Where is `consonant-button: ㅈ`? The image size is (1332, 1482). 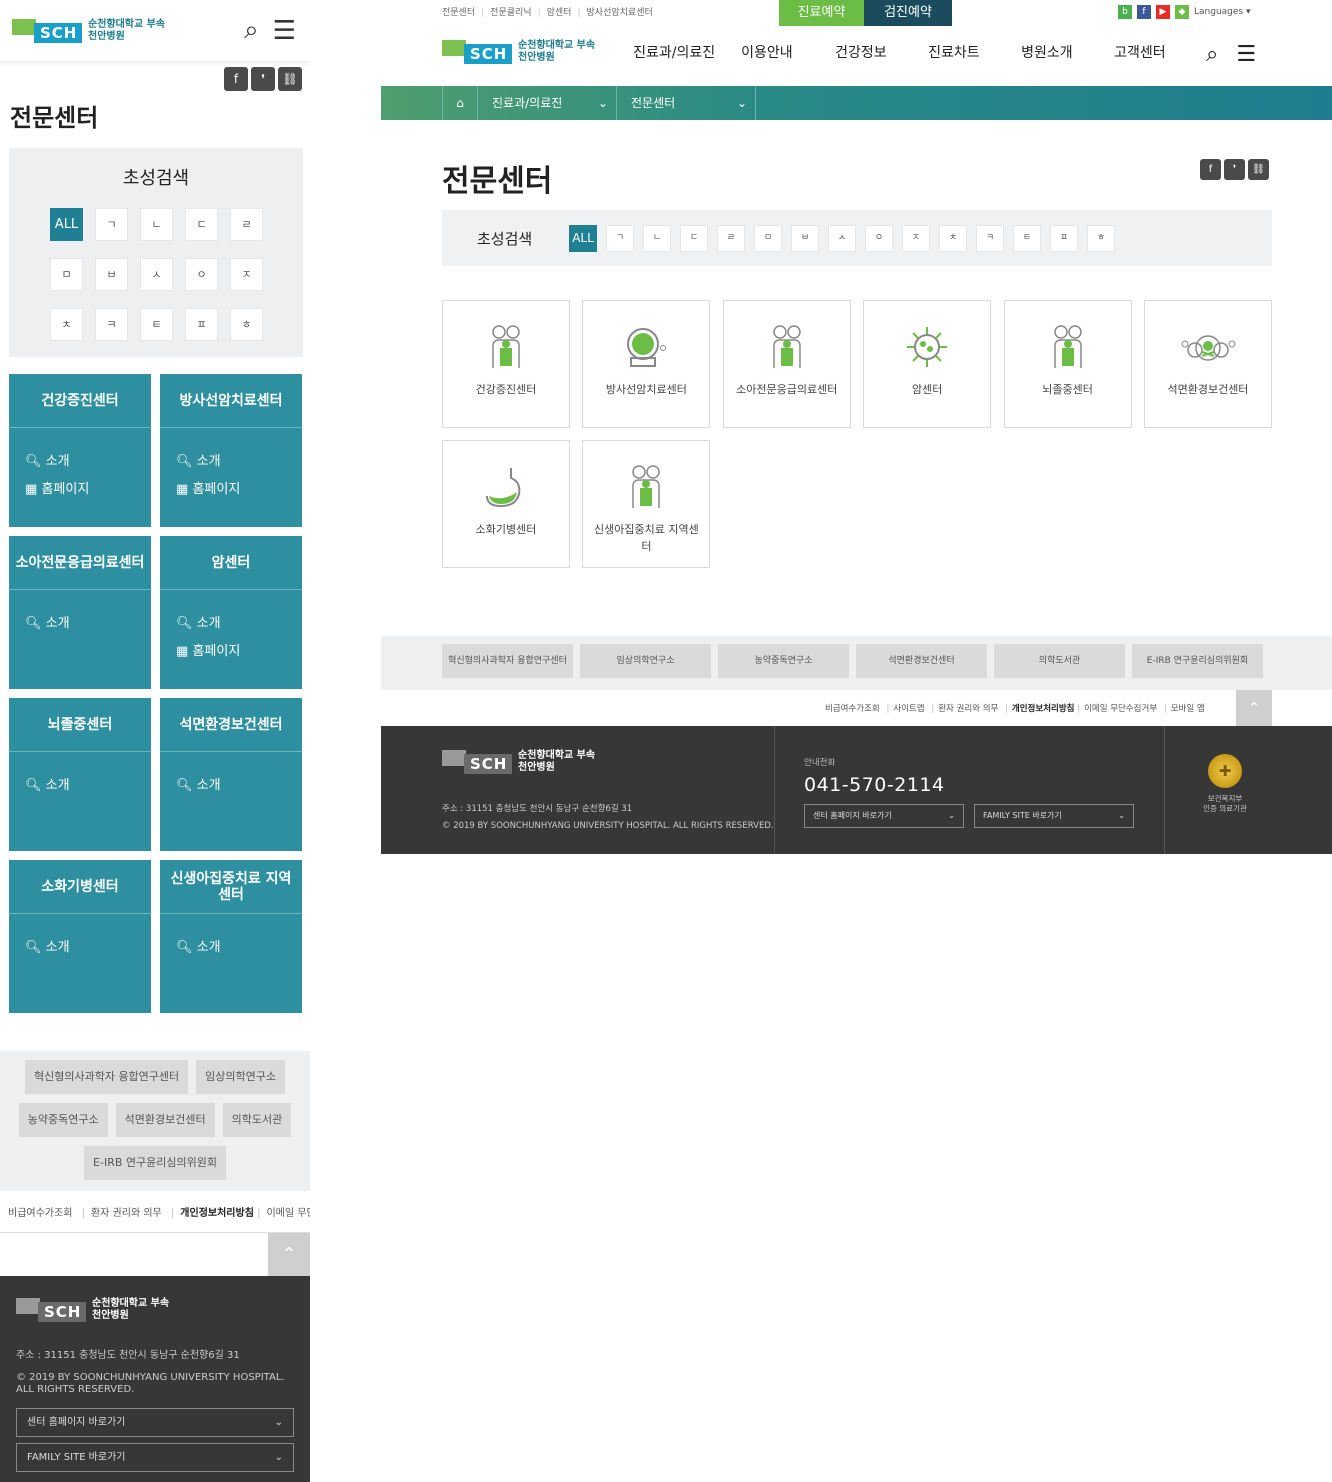
consonant-button: ㅈ is located at coordinates (246, 274).